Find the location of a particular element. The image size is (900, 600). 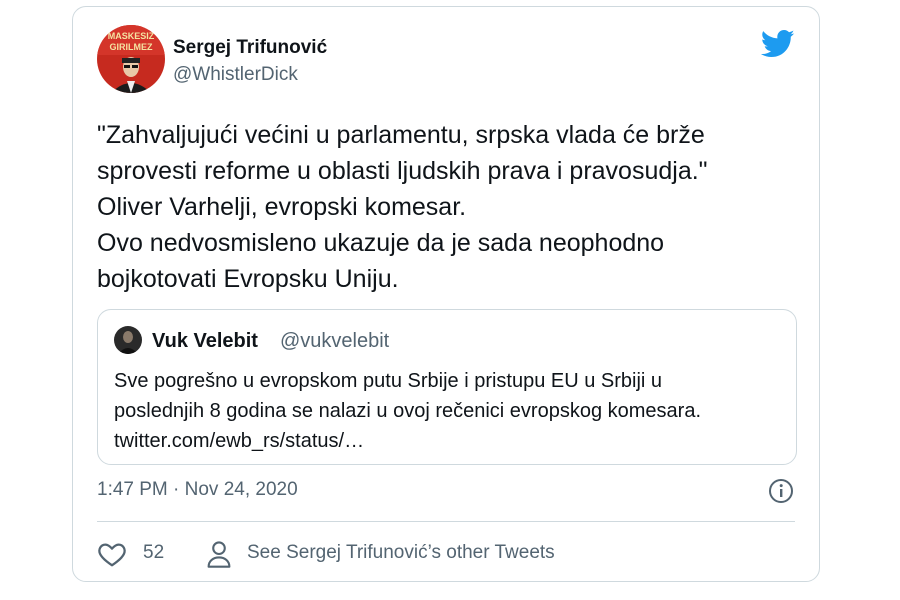

quoted-avatar-image is located at coordinates (128, 340).